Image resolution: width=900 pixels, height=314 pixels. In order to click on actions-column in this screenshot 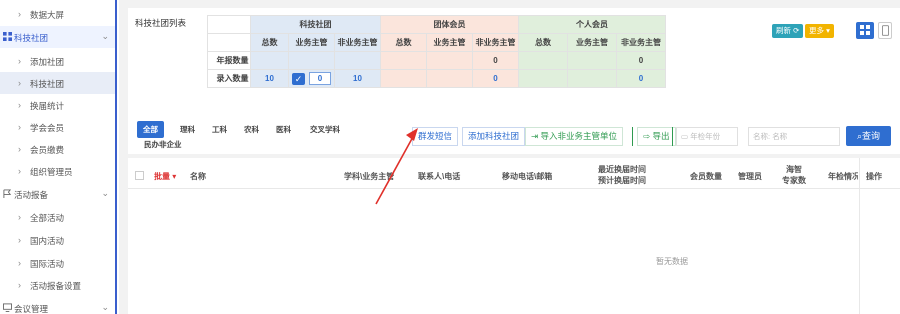, I will do `click(879, 236)`.